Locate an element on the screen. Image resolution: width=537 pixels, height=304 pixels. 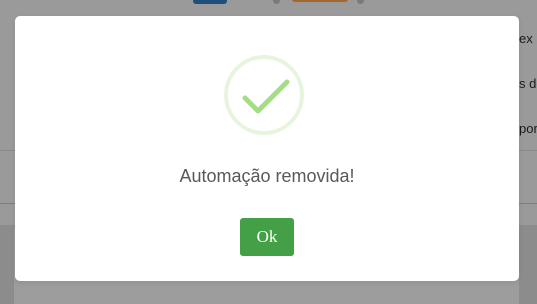
background-orange-button is located at coordinates (320, 1).